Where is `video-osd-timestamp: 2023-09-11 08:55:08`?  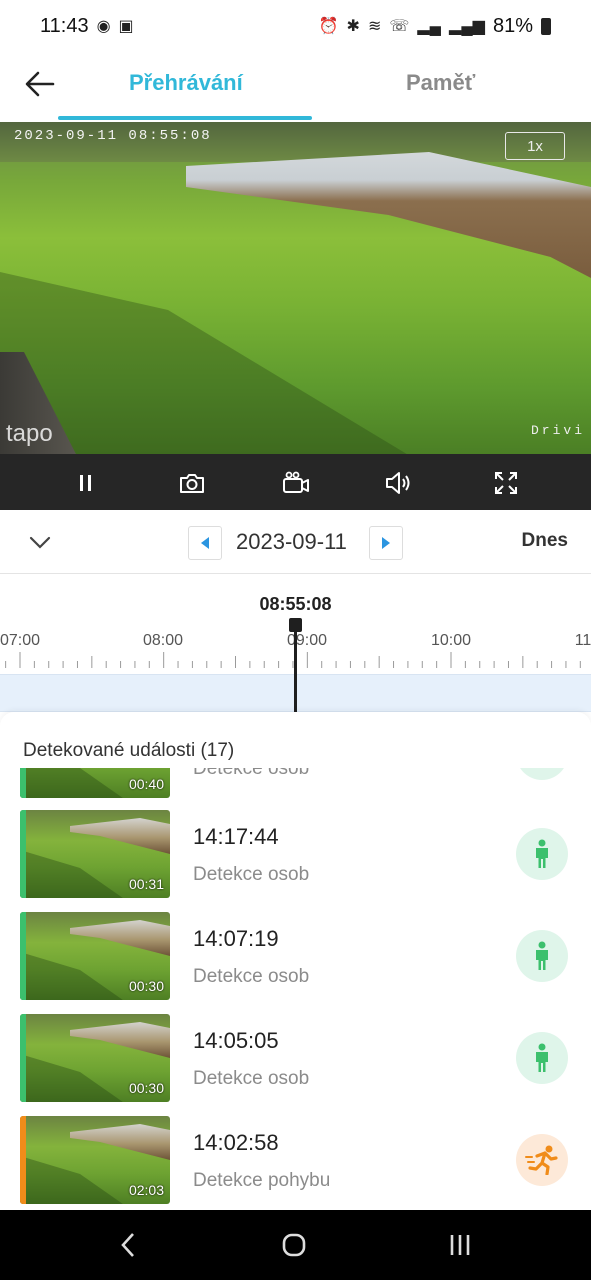 video-osd-timestamp: 2023-09-11 08:55:08 is located at coordinates (113, 136).